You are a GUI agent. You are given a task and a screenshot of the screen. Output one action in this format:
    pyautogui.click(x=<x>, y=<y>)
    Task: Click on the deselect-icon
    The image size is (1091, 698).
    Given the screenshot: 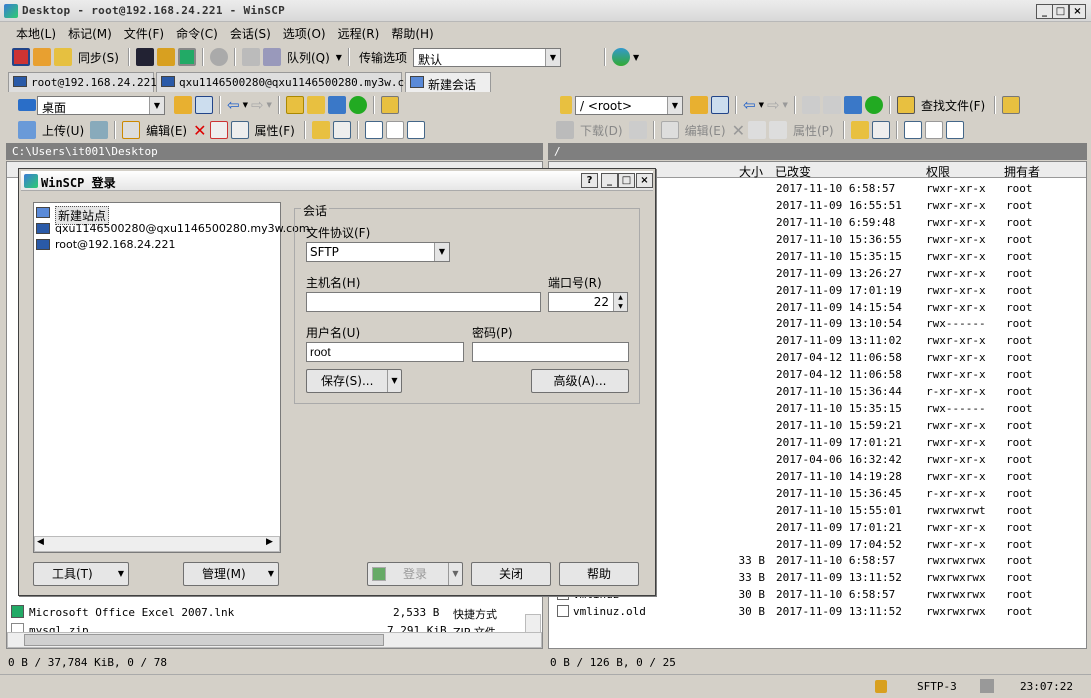 What is the action you would take?
    pyautogui.click(x=394, y=130)
    